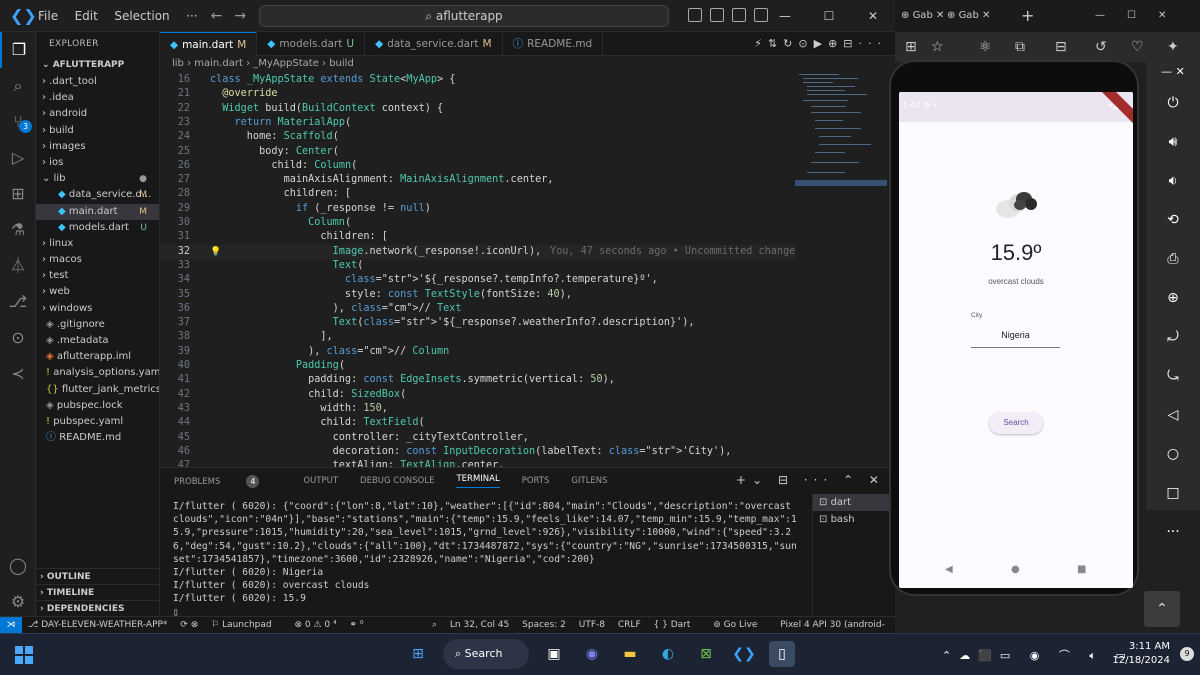  I want to click on puzzle-icon: ⧉, so click(1020, 47).